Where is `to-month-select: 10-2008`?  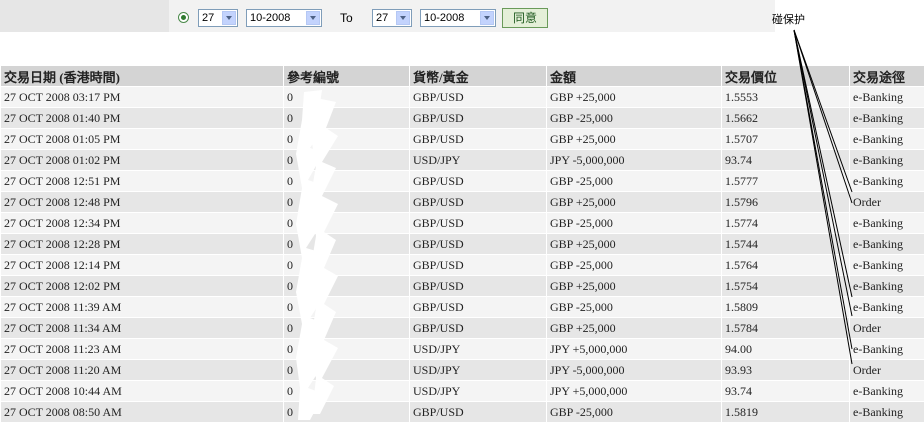 to-month-select: 10-2008 is located at coordinates (458, 18).